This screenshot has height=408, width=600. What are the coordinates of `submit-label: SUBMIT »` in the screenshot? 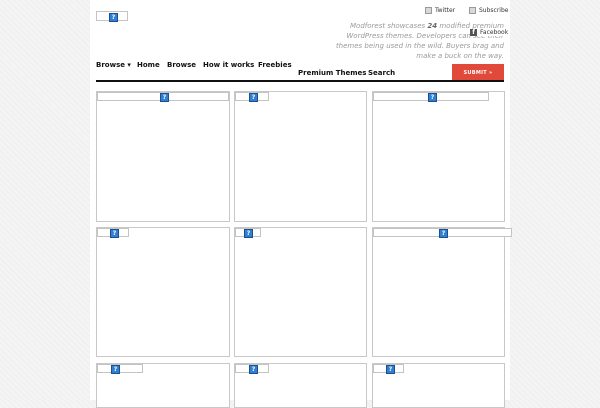 It's located at (478, 73).